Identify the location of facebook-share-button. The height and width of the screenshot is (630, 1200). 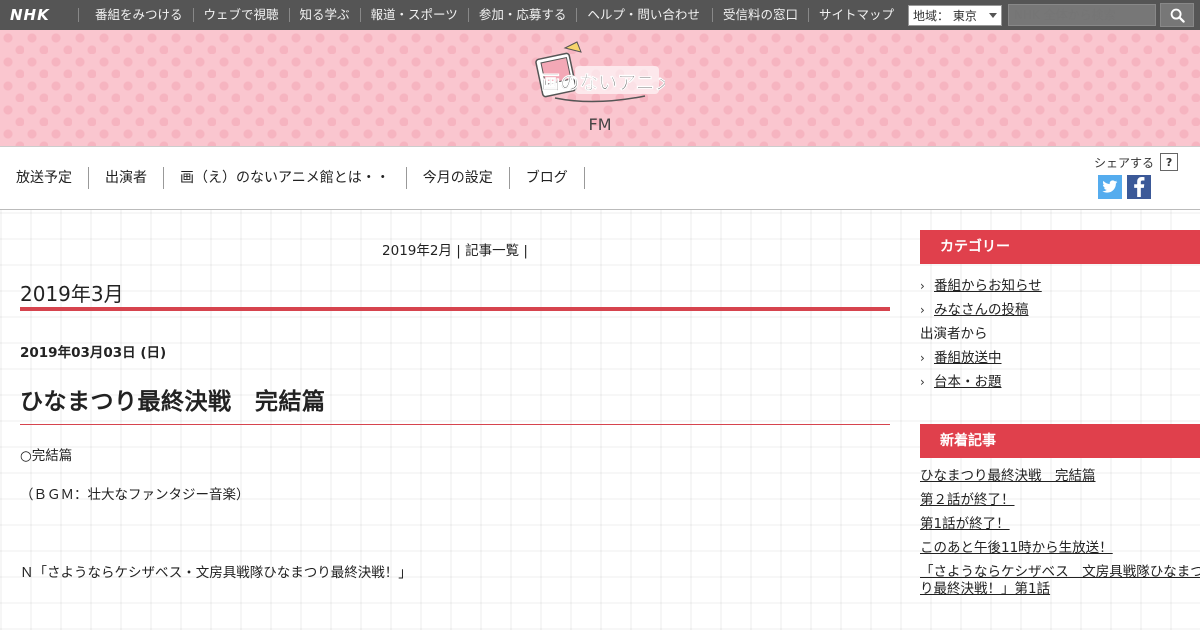
(1139, 187).